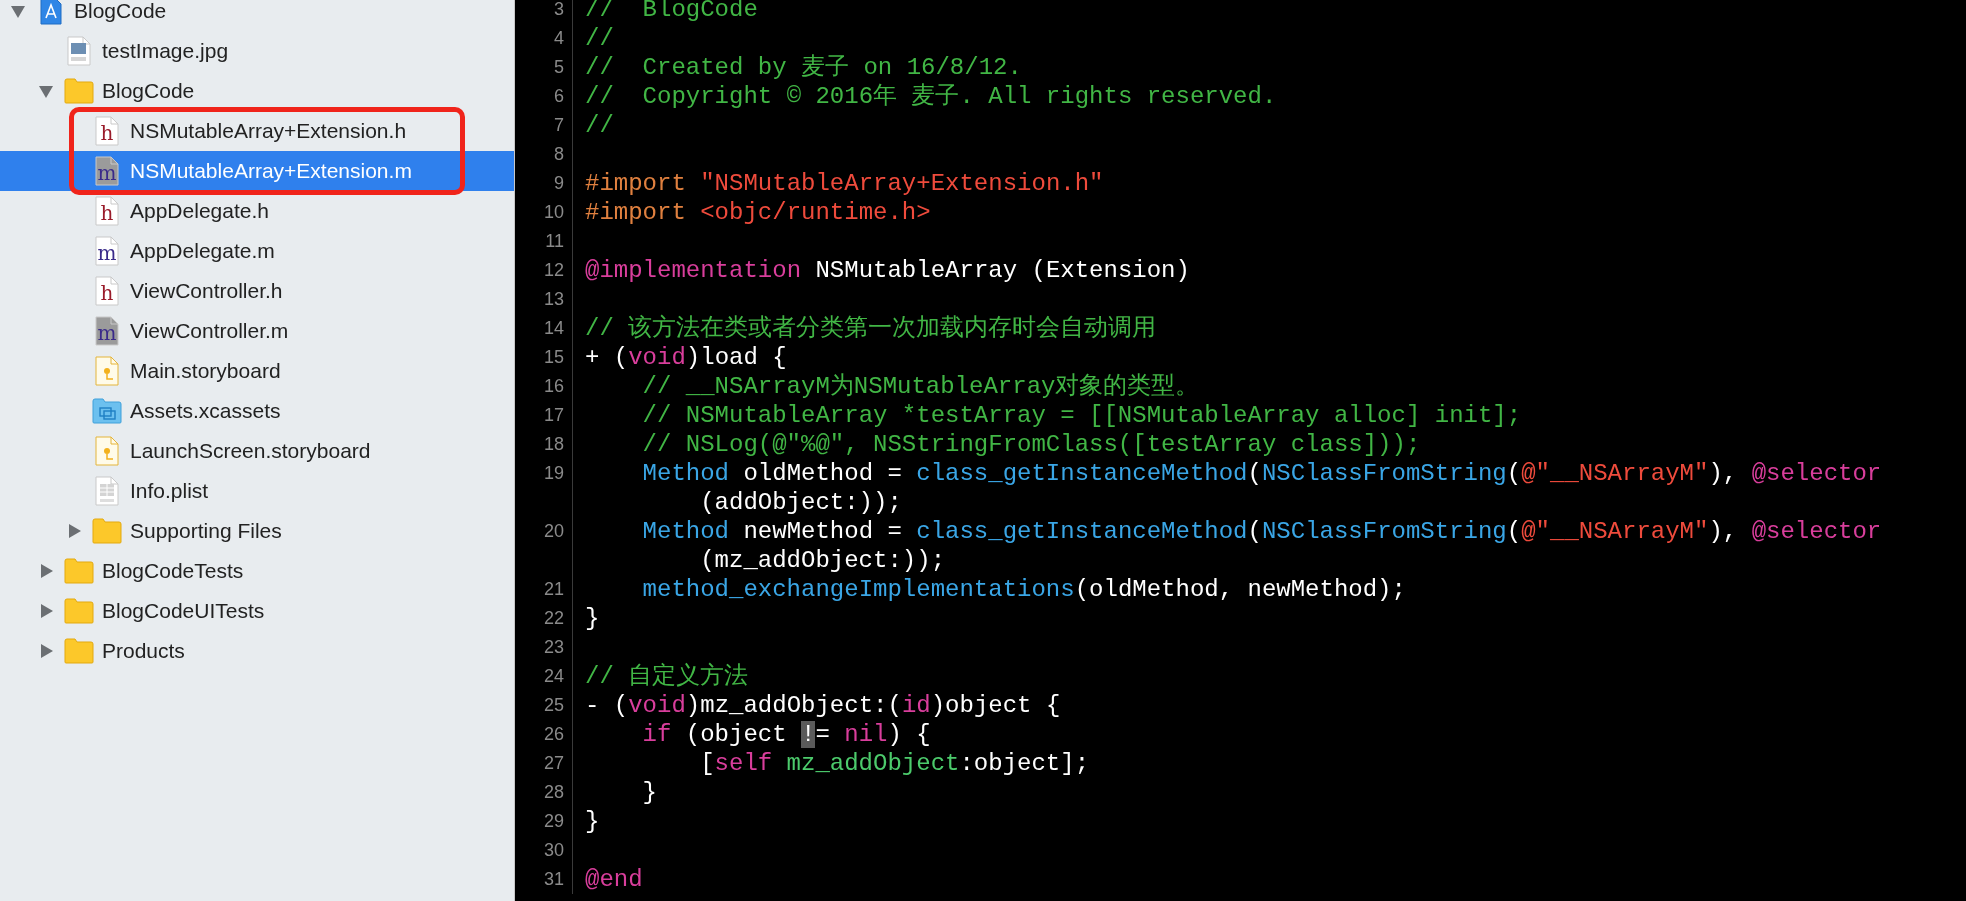 The height and width of the screenshot is (901, 1966). I want to click on file-name: AppDelegate.m, so click(202, 251).